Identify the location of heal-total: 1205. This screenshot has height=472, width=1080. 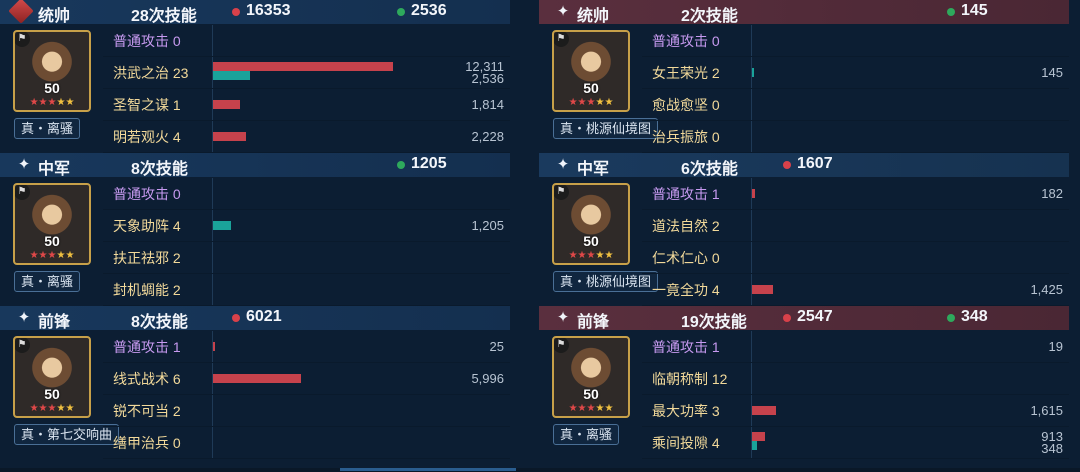
(422, 164).